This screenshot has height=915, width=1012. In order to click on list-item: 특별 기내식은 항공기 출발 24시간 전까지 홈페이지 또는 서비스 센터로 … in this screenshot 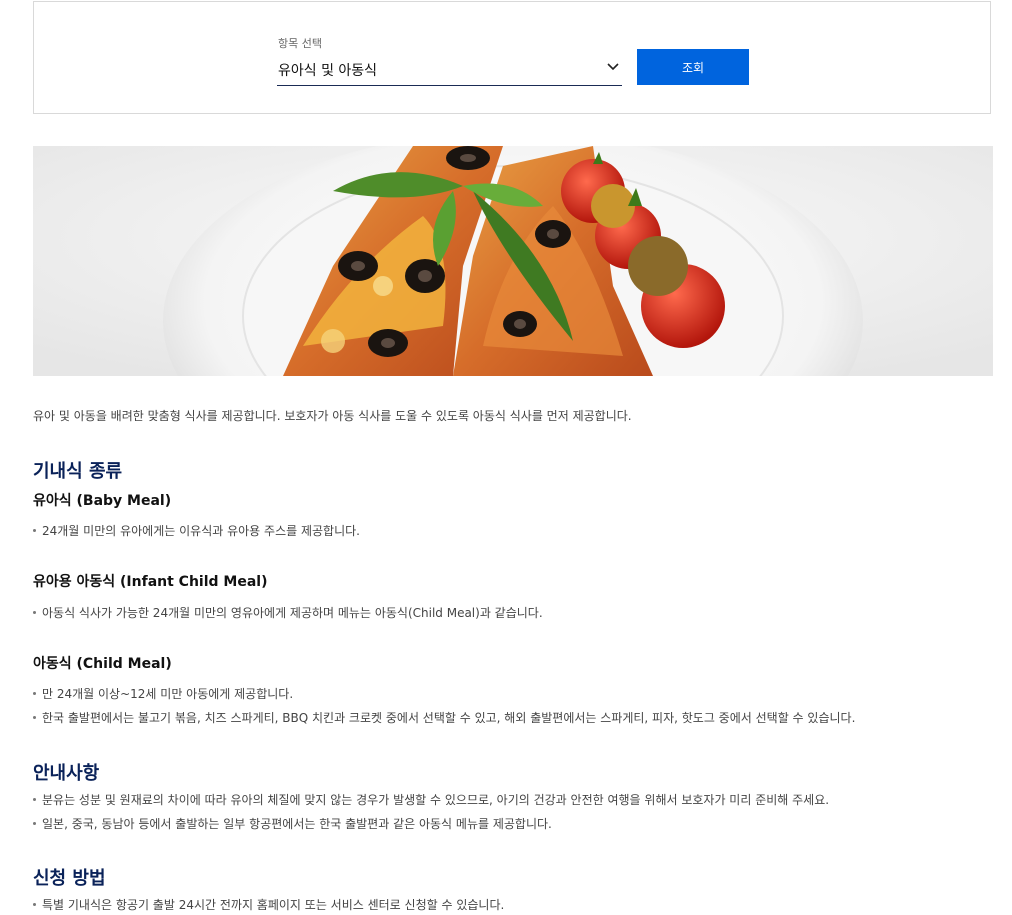, I will do `click(268, 904)`.